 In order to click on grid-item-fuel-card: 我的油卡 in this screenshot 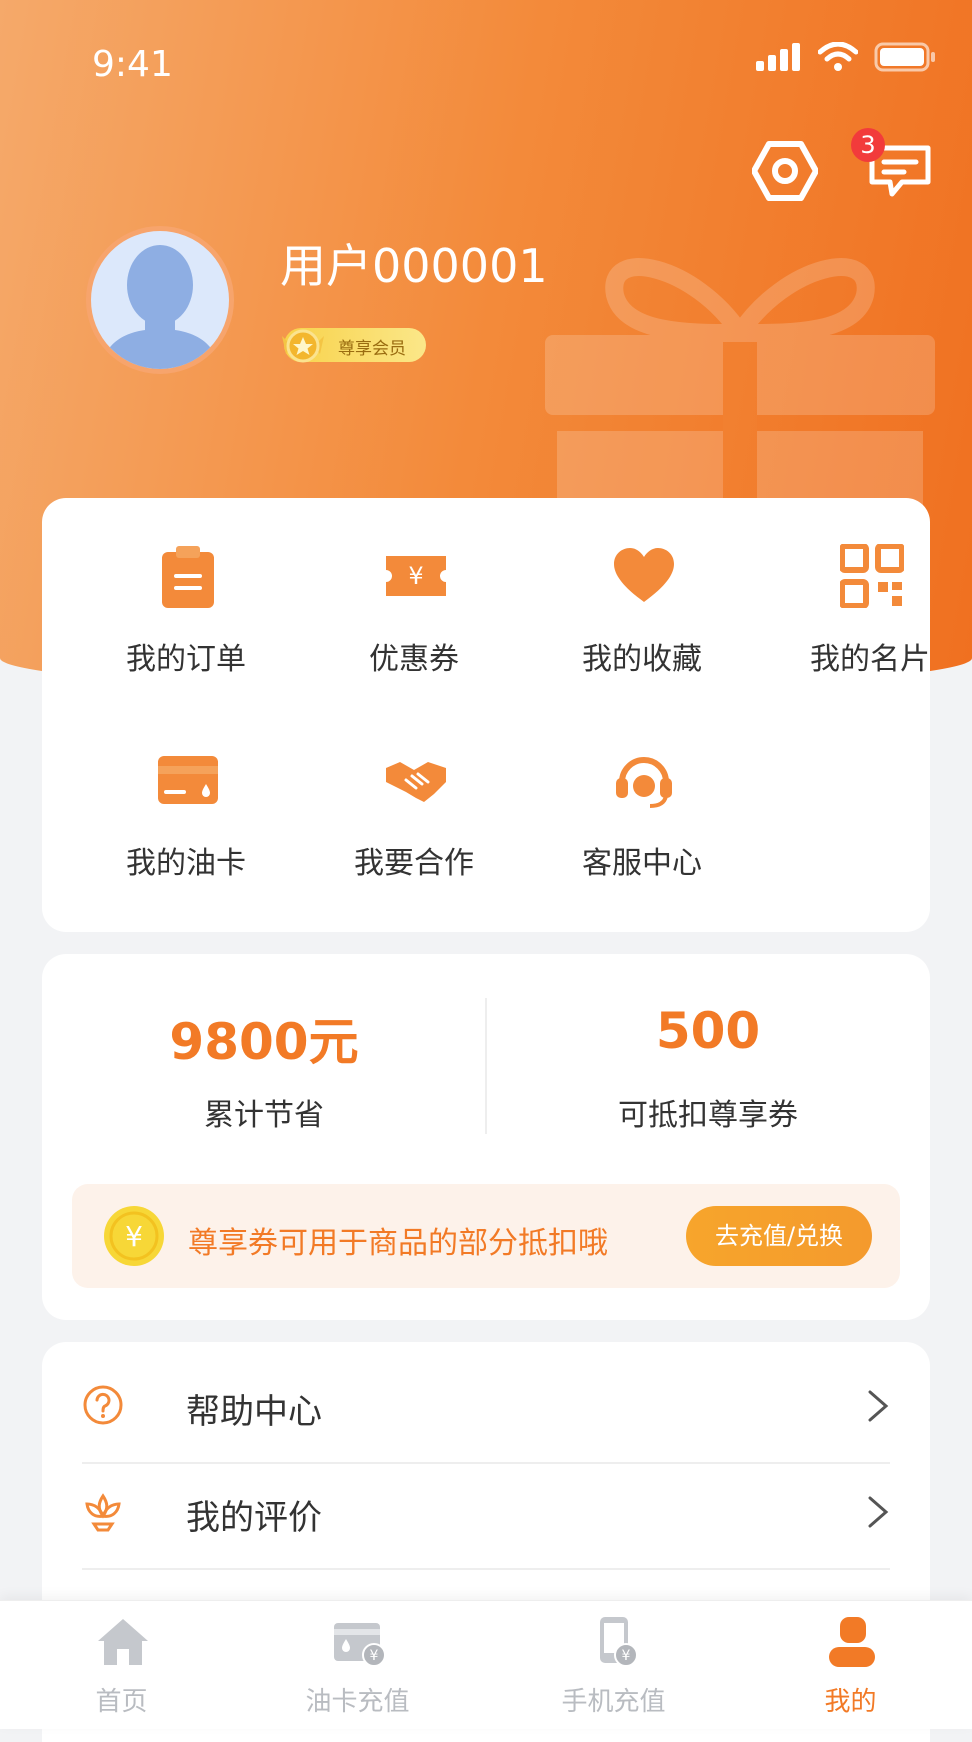, I will do `click(186, 792)`.